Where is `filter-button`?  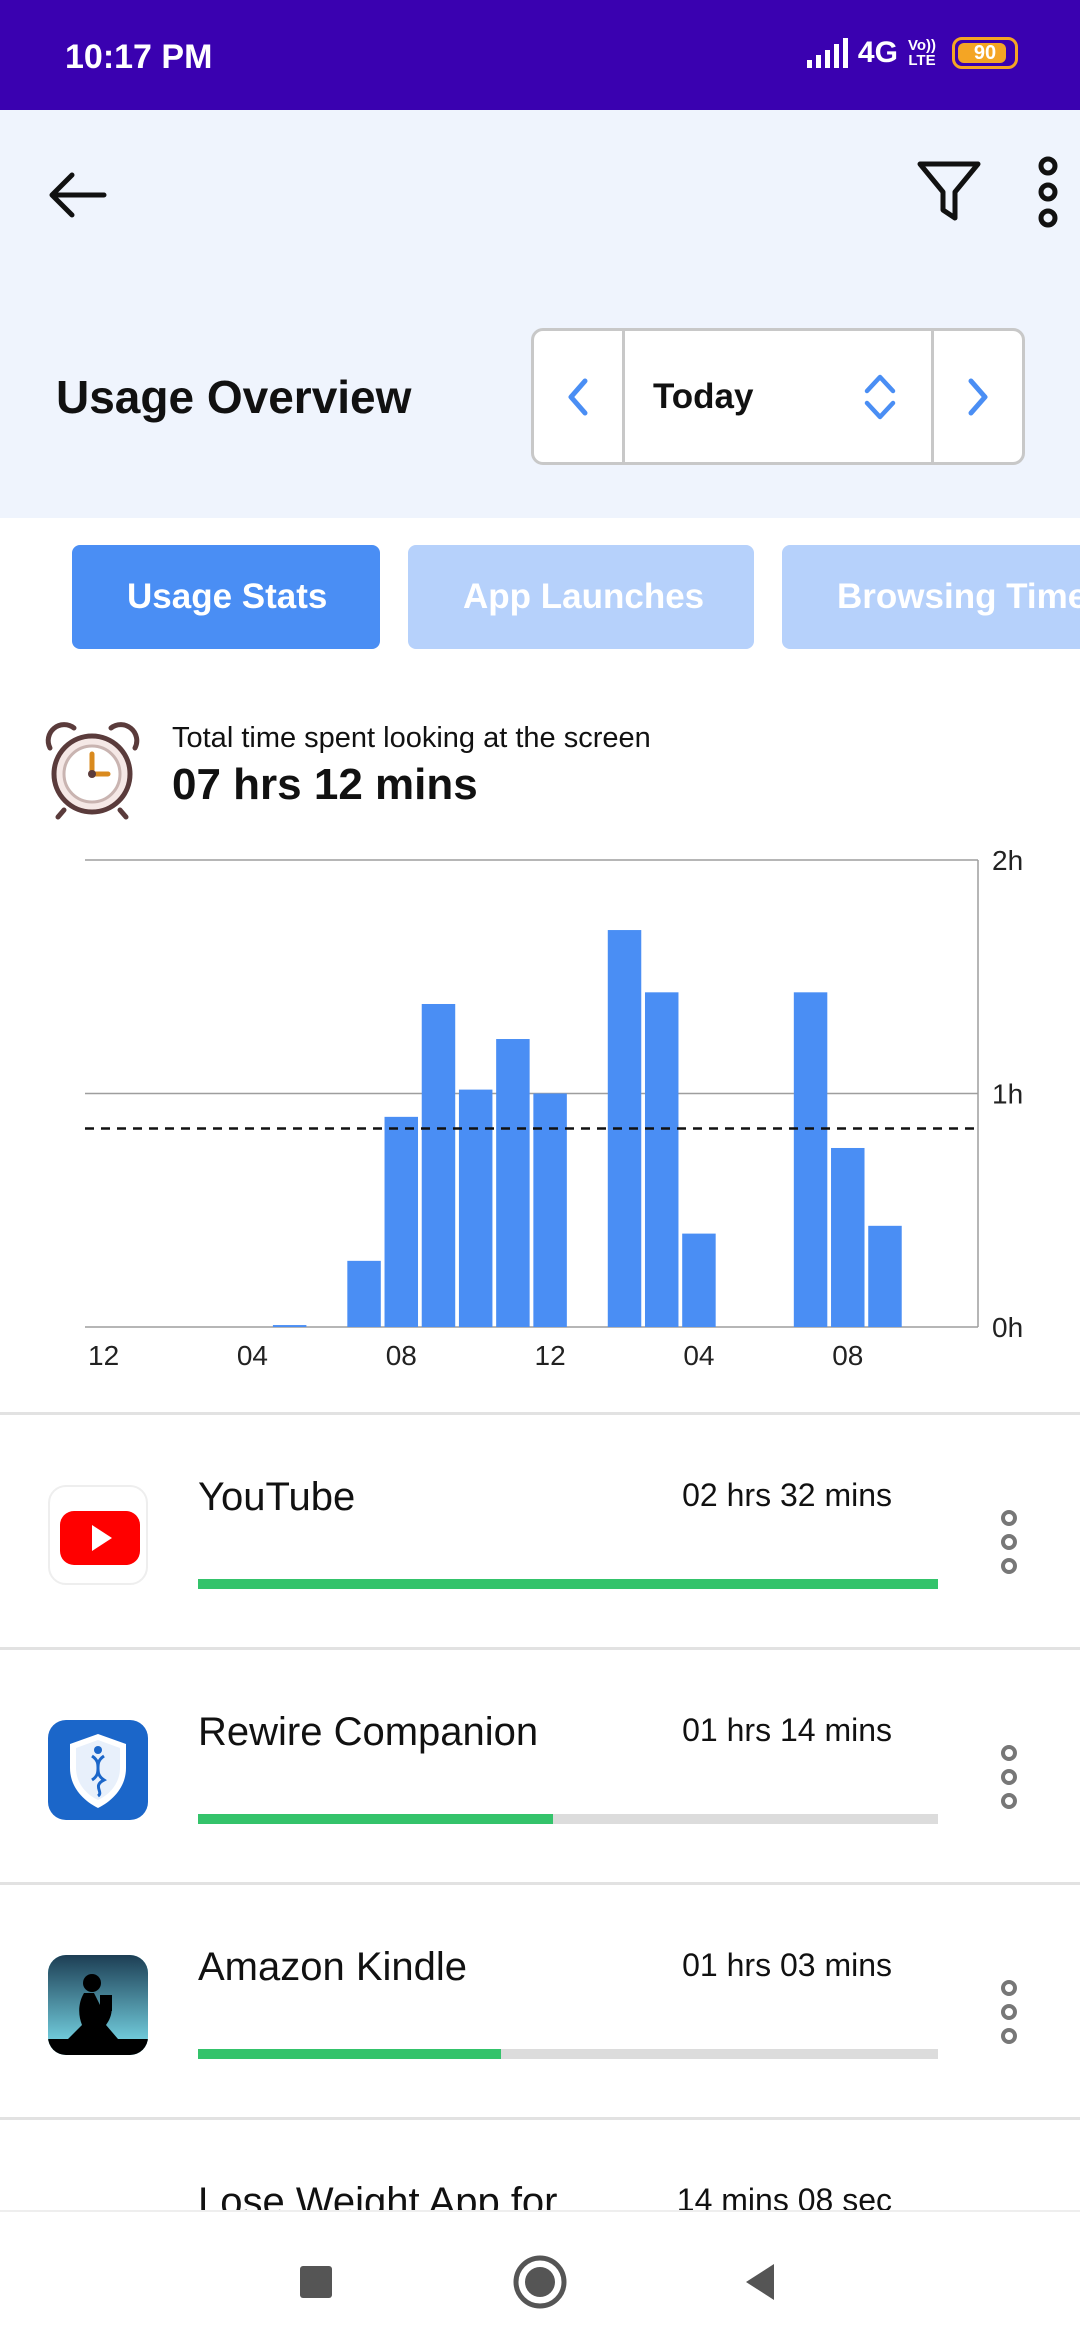 filter-button is located at coordinates (949, 191).